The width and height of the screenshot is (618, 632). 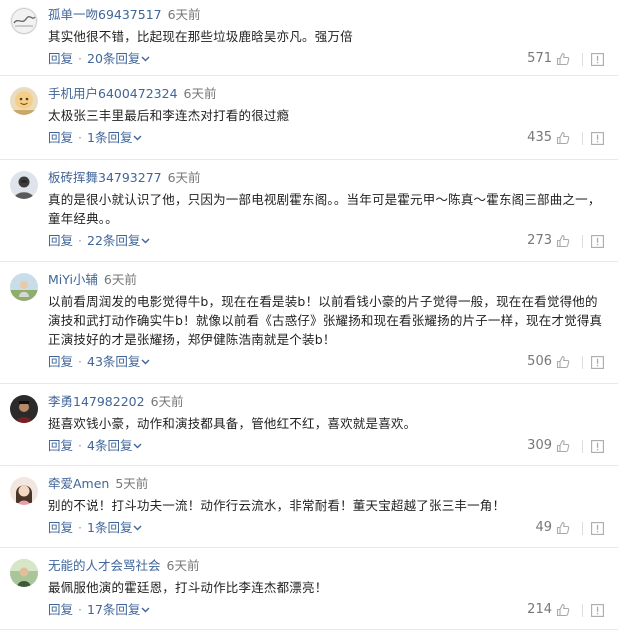 I want to click on comment-actions: 回复 · 22条回复 273, so click(x=326, y=241).